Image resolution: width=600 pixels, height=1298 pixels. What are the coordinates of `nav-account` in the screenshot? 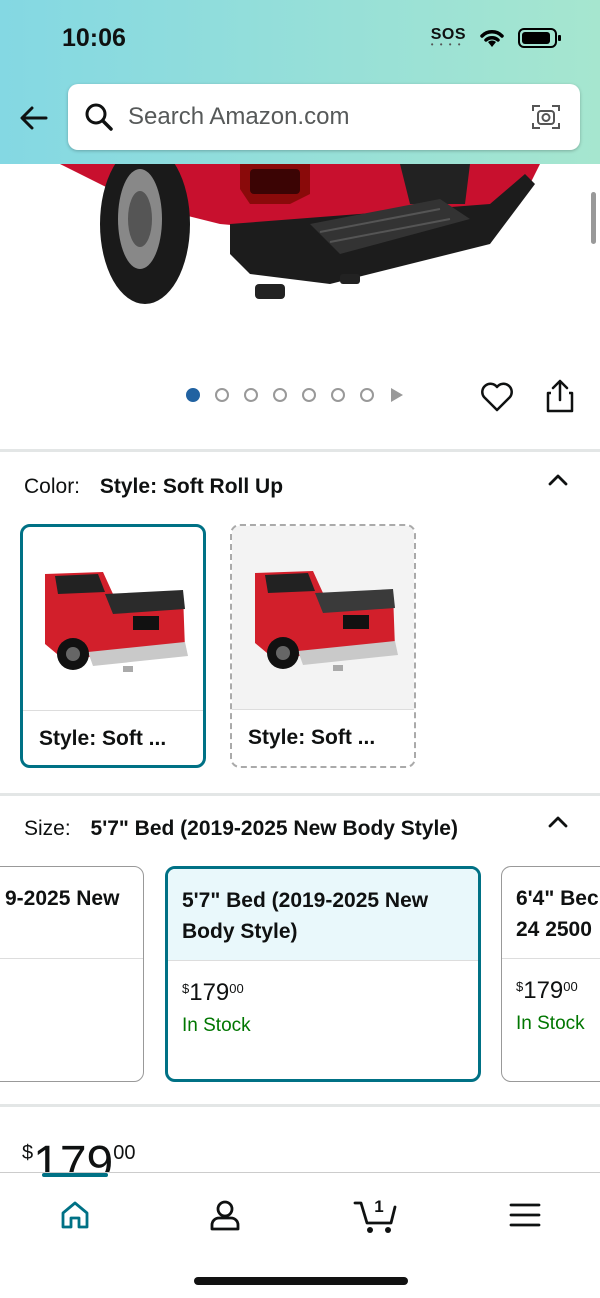 It's located at (225, 1215).